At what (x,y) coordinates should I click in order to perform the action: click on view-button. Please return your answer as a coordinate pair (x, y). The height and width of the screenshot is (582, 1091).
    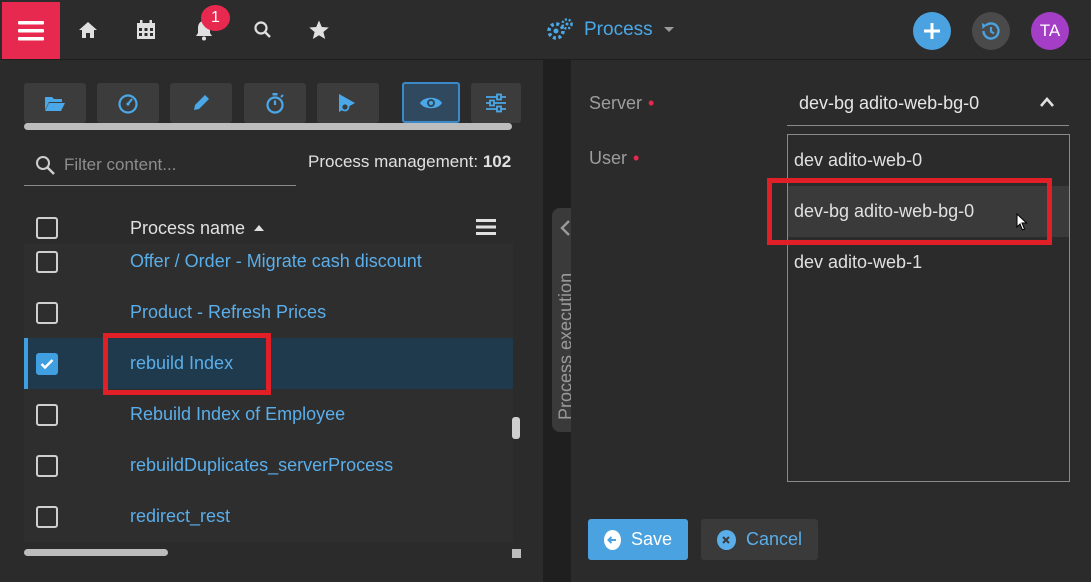
    Looking at the image, I should click on (431, 102).